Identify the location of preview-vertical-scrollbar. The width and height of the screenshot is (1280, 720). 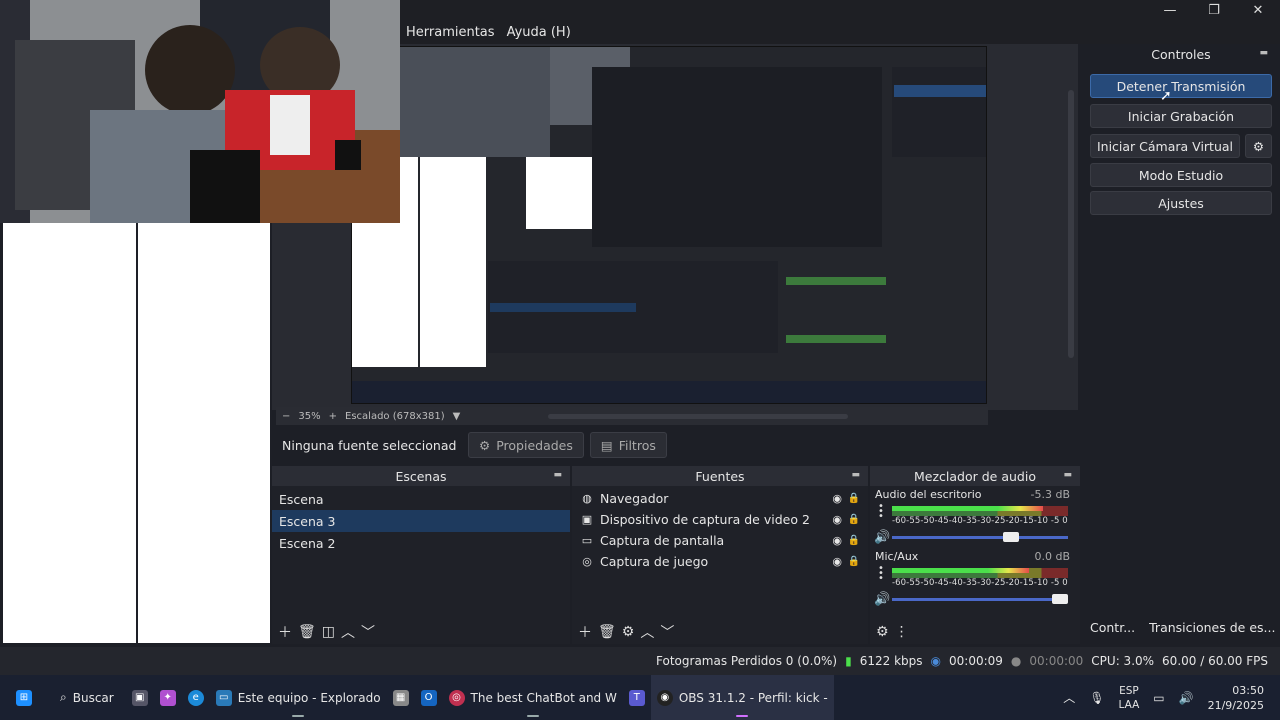
(1071, 224).